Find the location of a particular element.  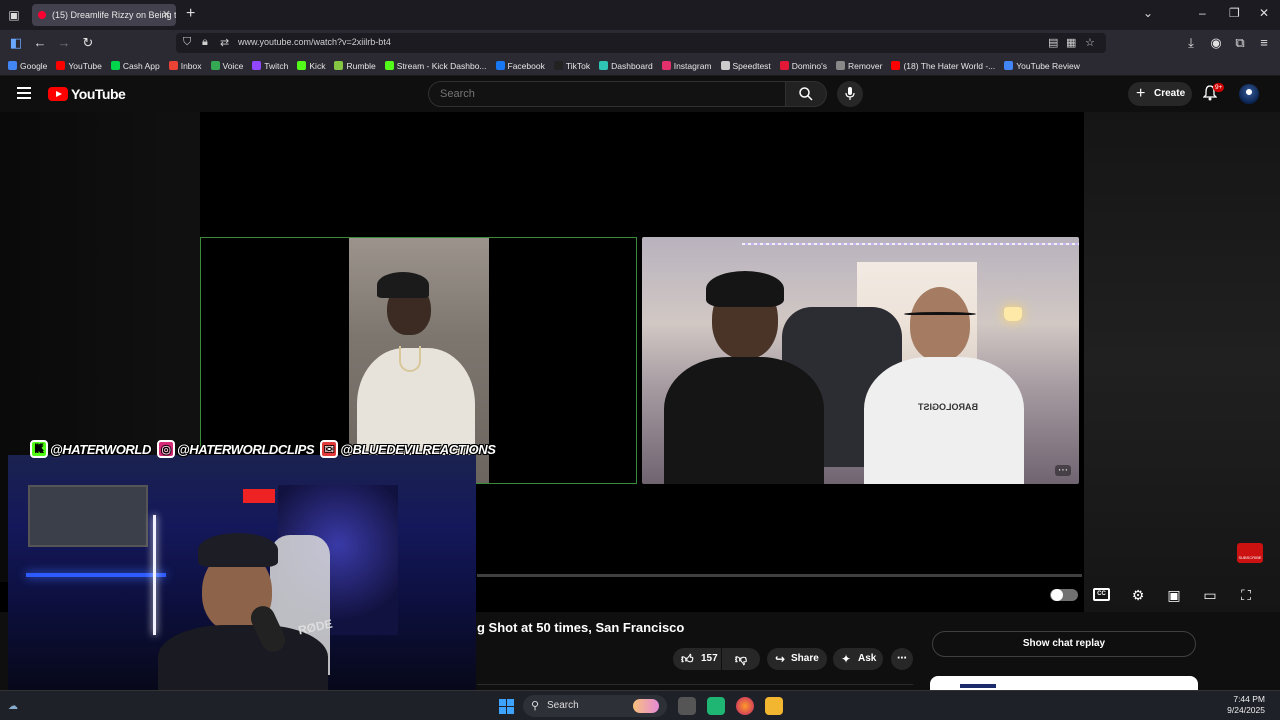

microphone-icon is located at coordinates (850, 93).